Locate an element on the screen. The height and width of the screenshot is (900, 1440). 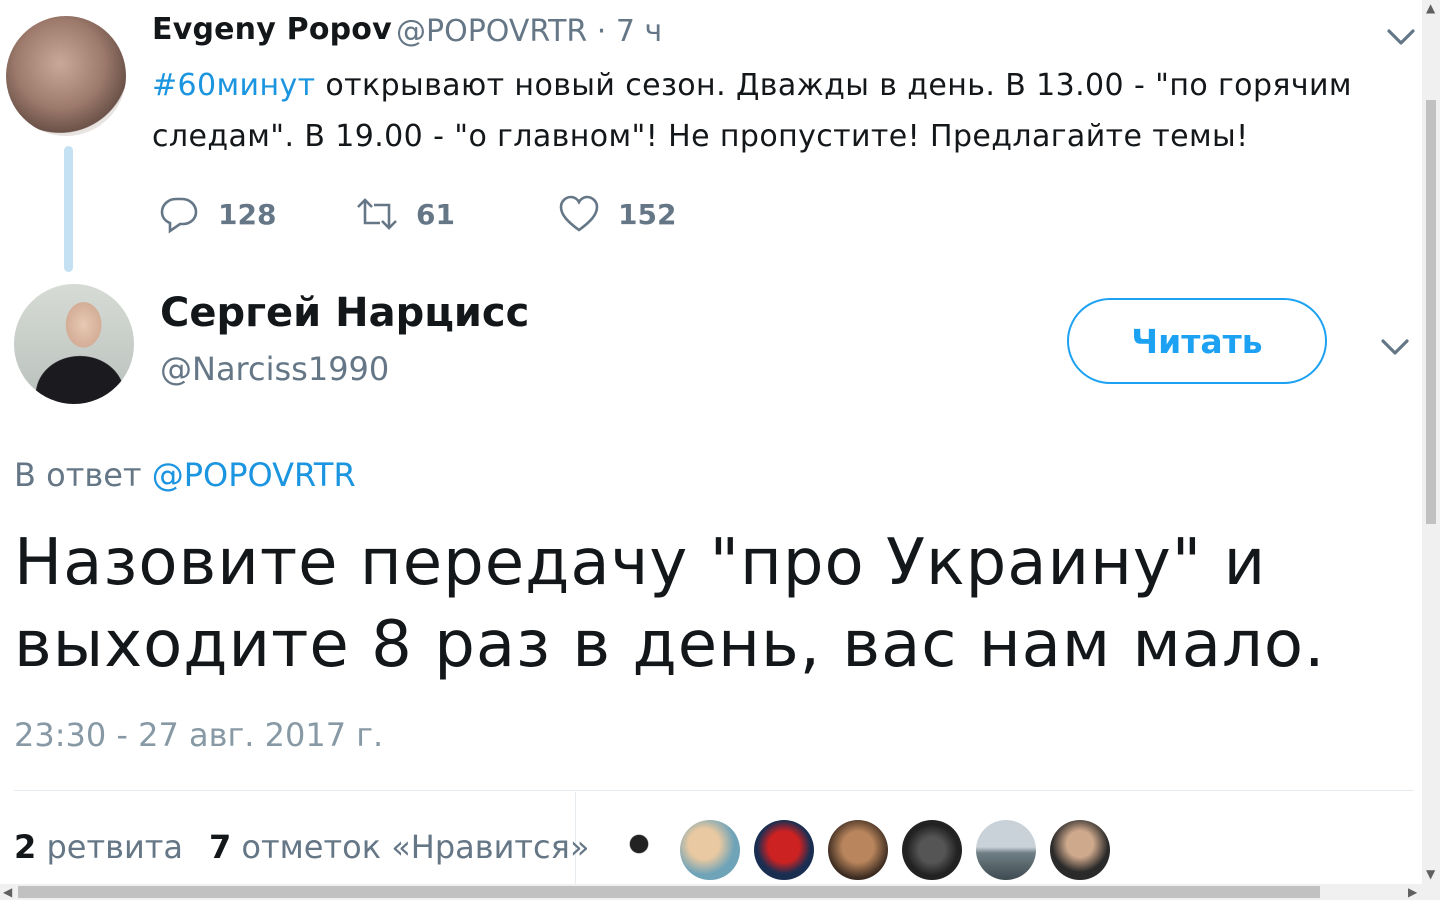
reply-mention-link: @POPOVRTR is located at coordinates (254, 475).